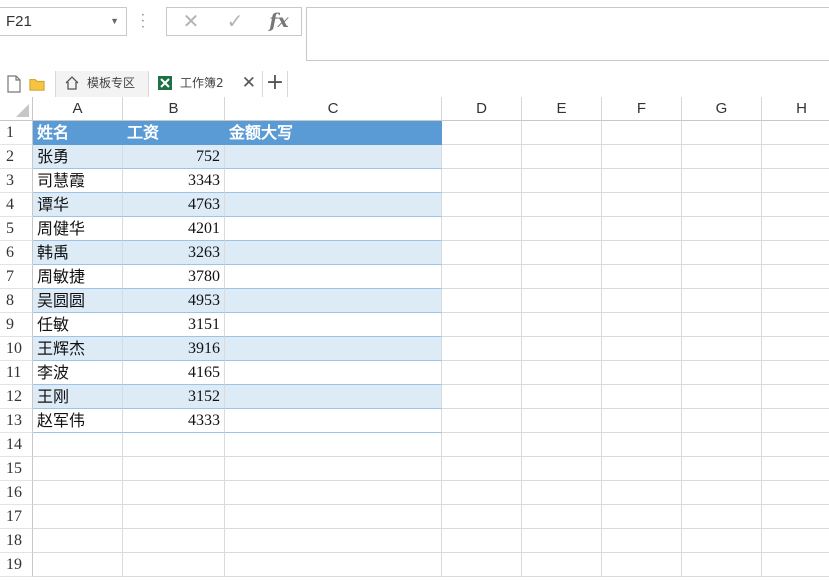 The width and height of the screenshot is (829, 580). What do you see at coordinates (482, 205) in the screenshot?
I see `cell-d4` at bounding box center [482, 205].